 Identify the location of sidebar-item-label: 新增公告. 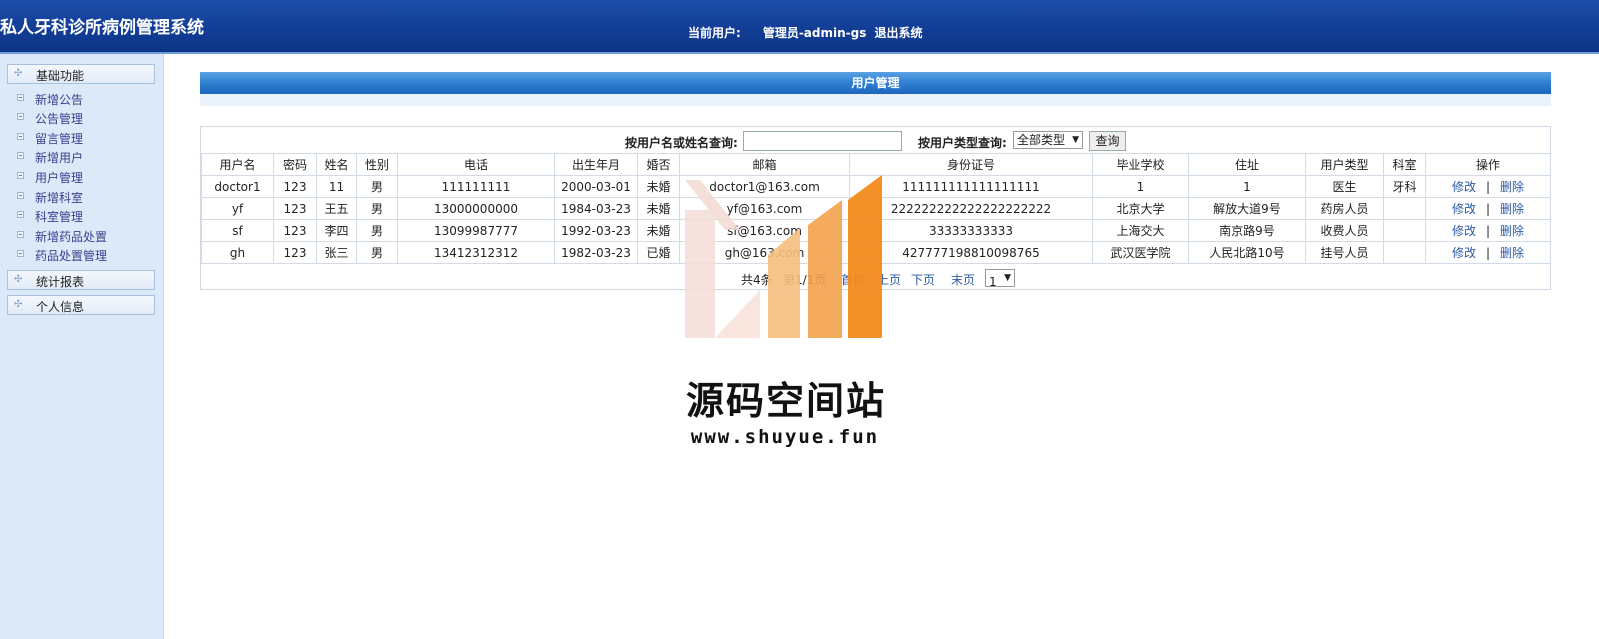
(59, 100).